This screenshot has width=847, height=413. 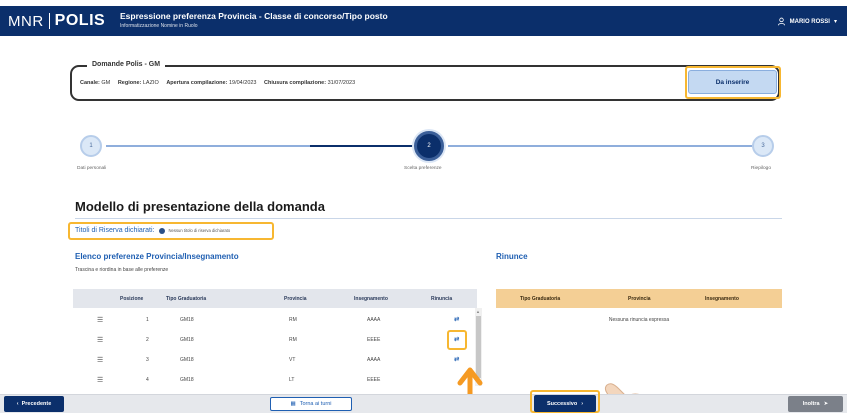 I want to click on row-posizione: 4, so click(x=147, y=380).